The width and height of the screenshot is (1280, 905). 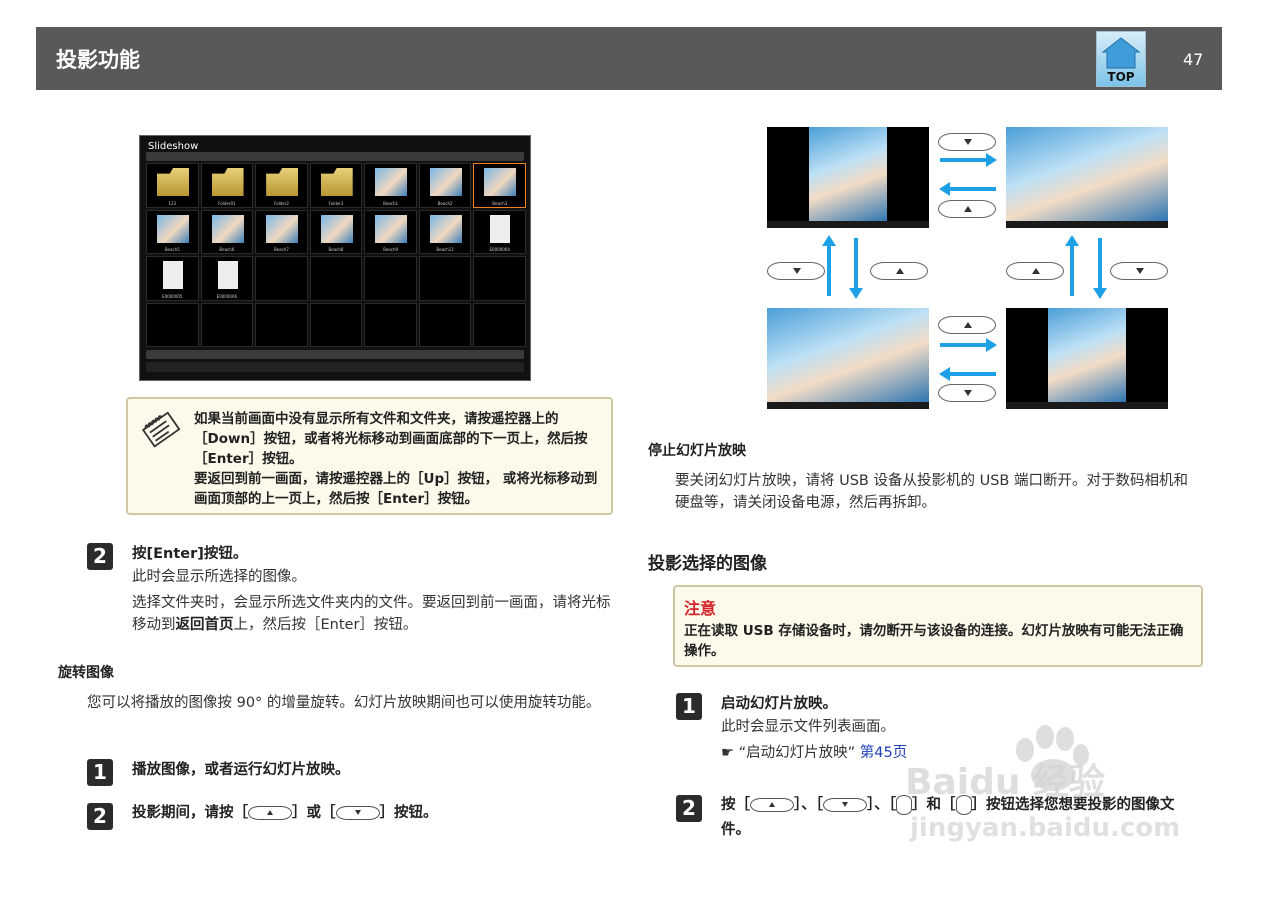 What do you see at coordinates (314, 813) in the screenshot?
I see `step-text: ］或［` at bounding box center [314, 813].